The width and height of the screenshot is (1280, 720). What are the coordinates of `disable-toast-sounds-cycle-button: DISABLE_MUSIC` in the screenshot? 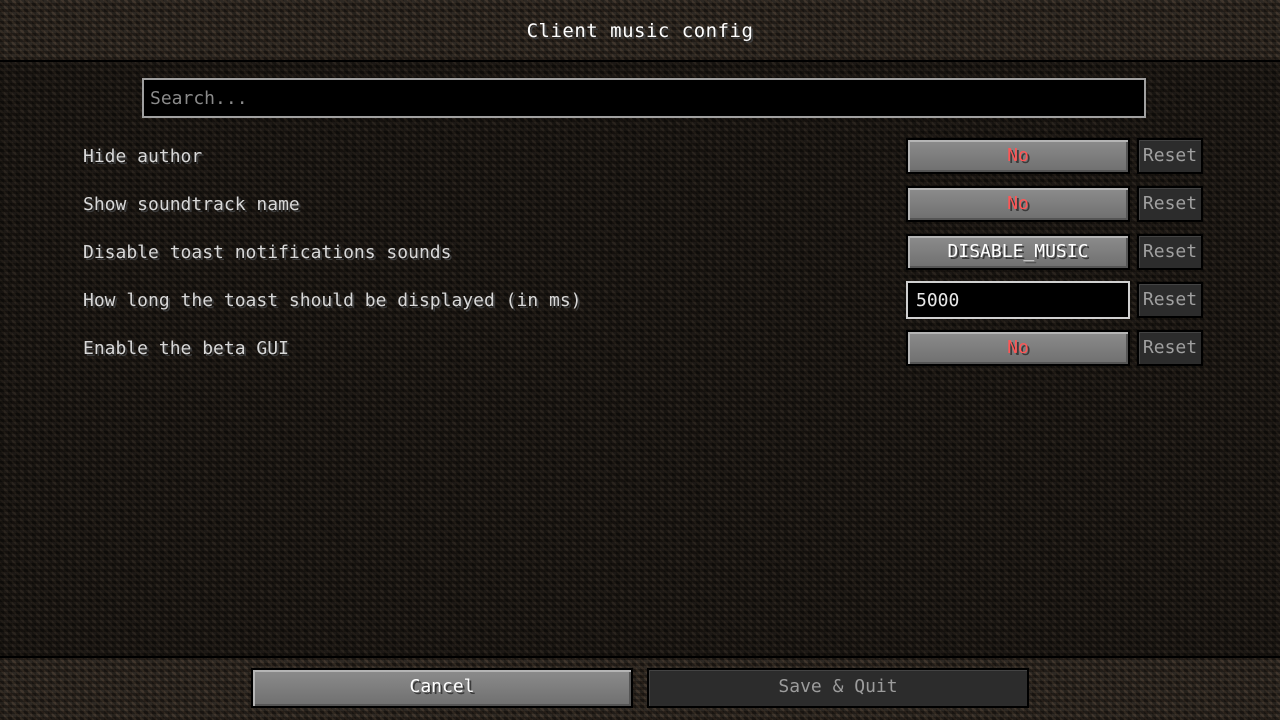 It's located at (1018, 252).